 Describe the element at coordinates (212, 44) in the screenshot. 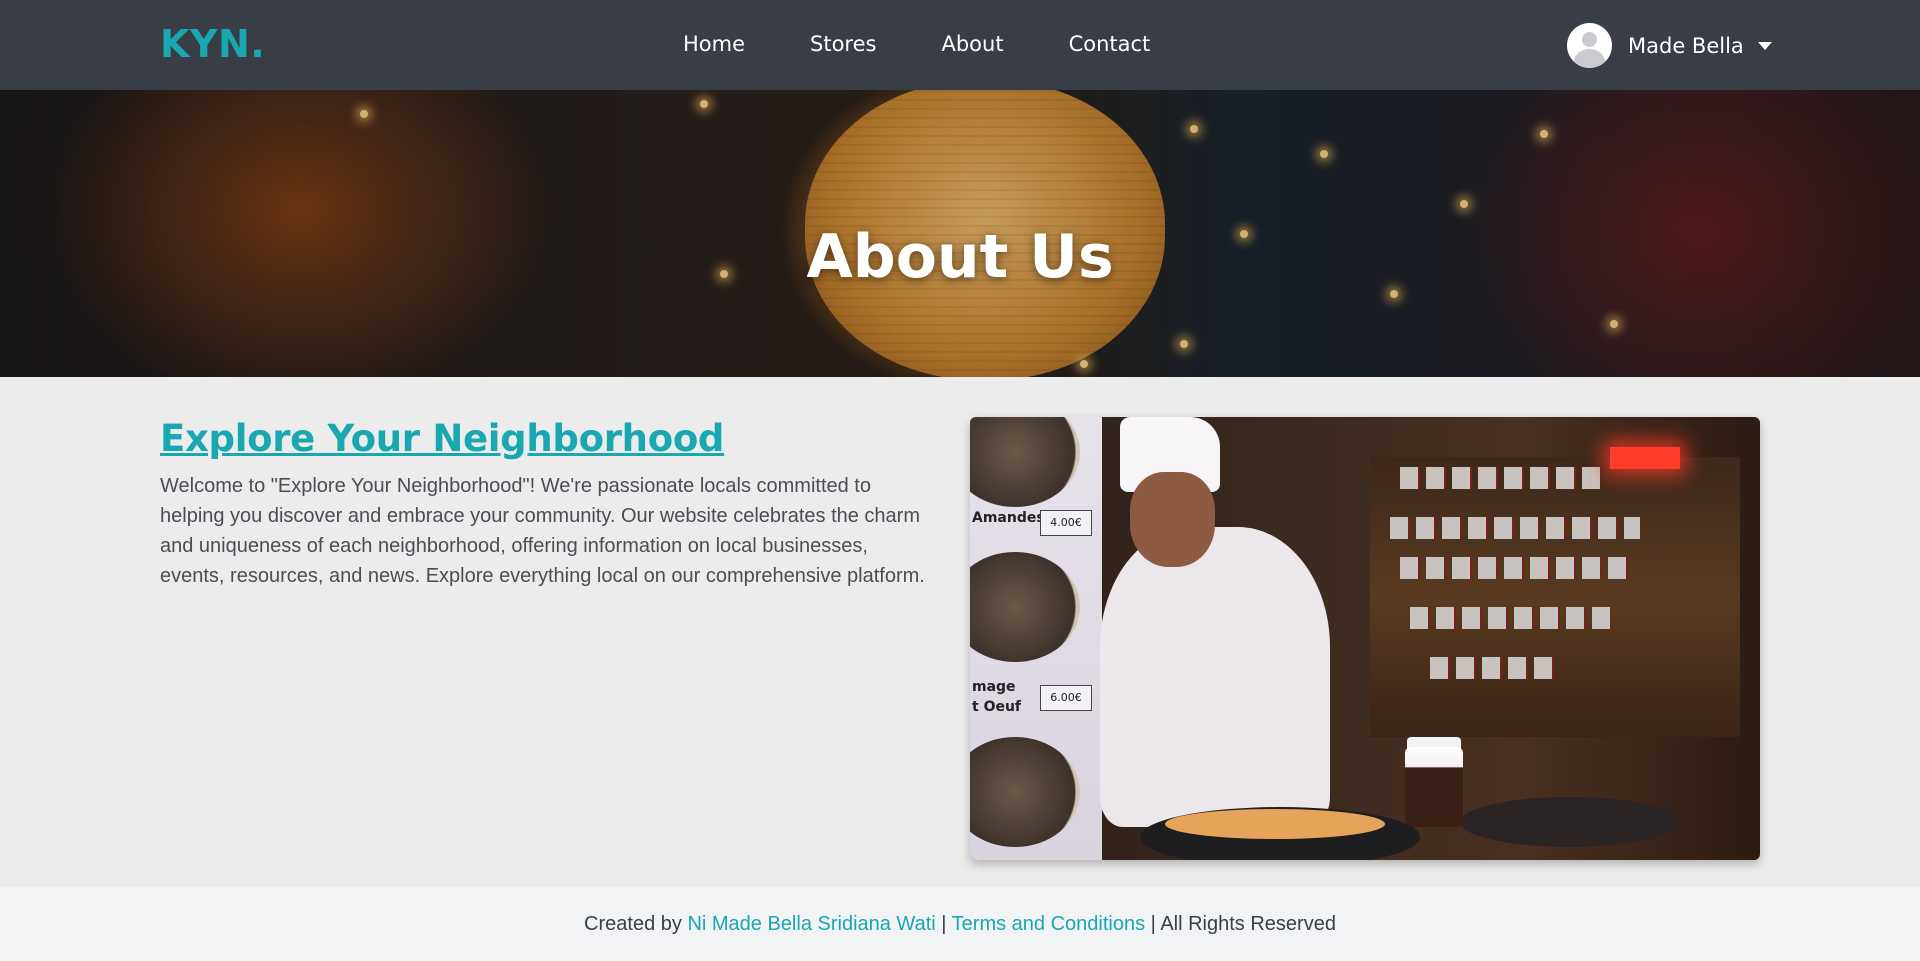

I see `brand-logo: KYN.` at that location.